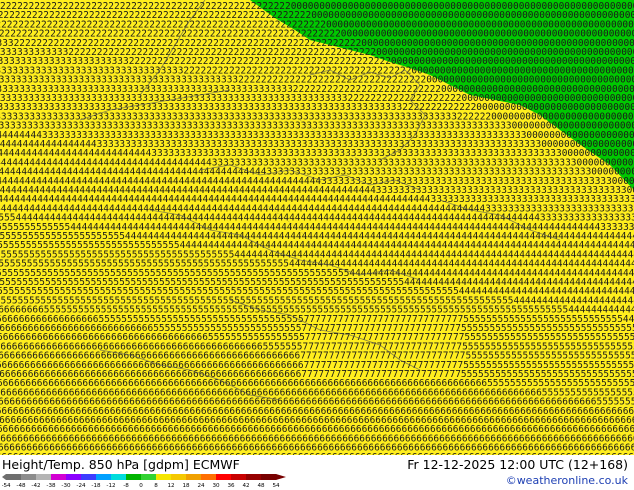  Describe the element at coordinates (51, 485) in the screenshot. I see `color-scale-tick-label: -38` at that location.